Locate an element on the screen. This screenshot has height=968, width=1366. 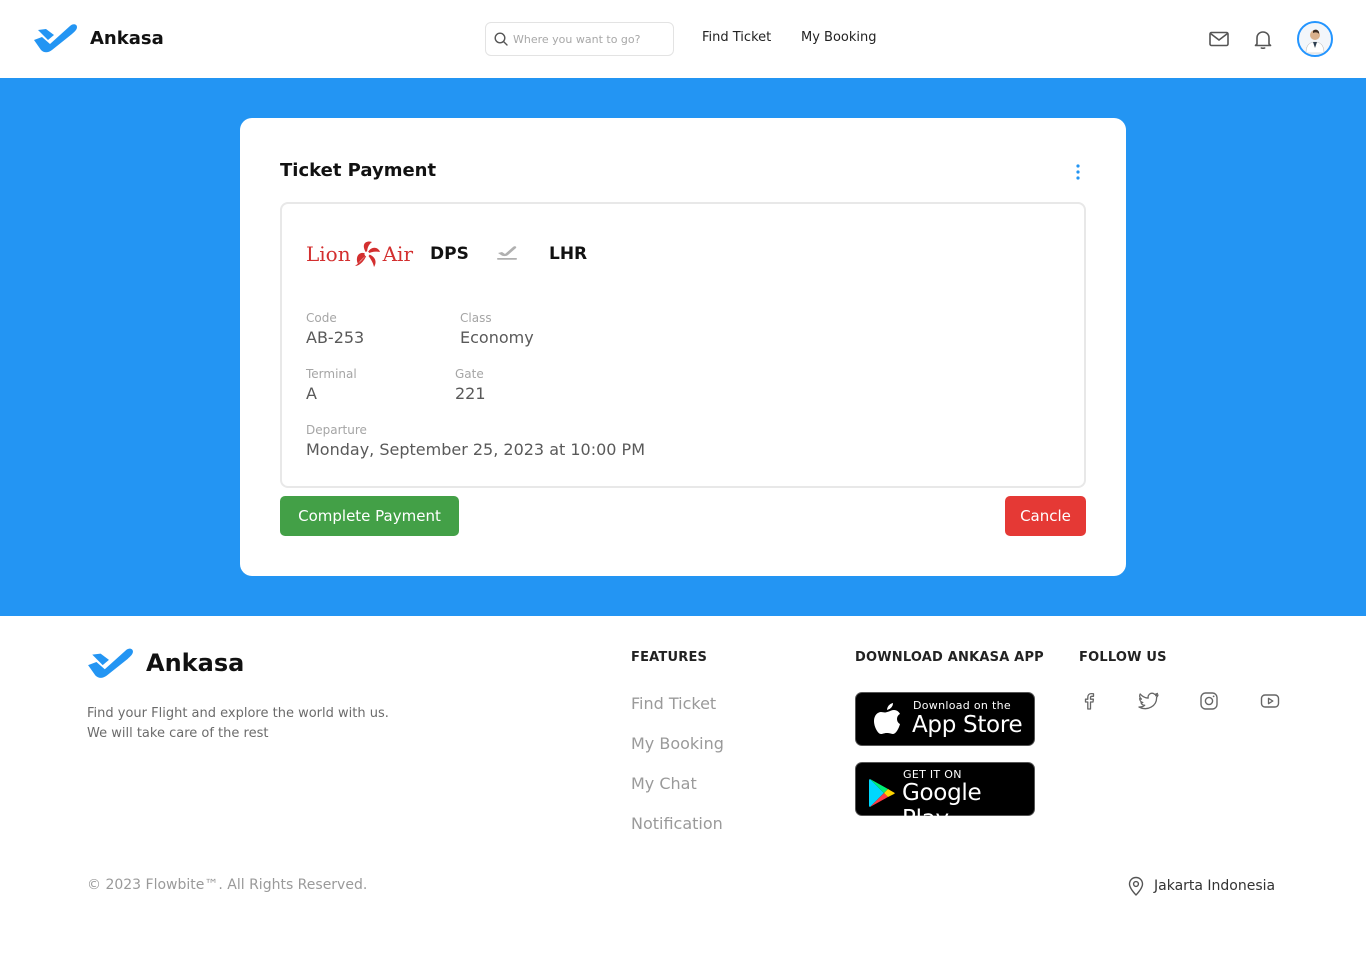
search-box is located at coordinates (579, 39).